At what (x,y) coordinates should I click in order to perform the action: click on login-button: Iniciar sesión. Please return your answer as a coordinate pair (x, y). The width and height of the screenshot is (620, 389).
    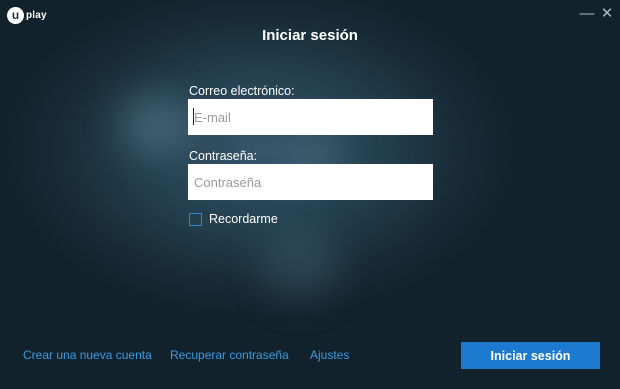
    Looking at the image, I should click on (530, 355).